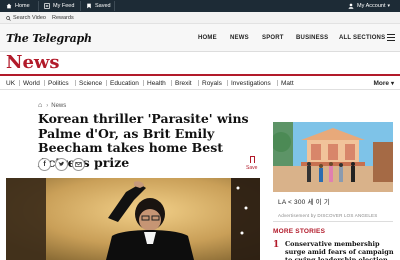  I want to click on section-title: News, so click(33, 63).